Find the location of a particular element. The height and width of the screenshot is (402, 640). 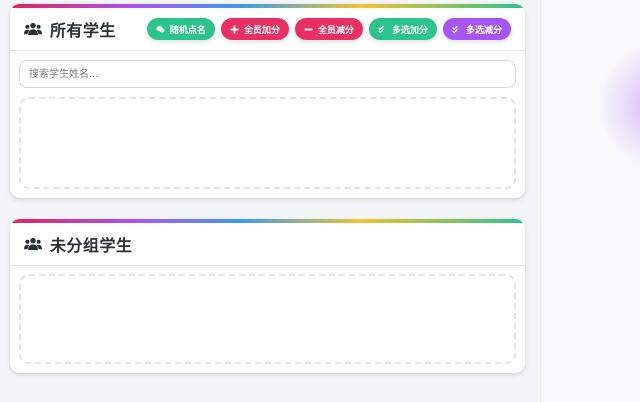

action-buttons: 随机点名 全员加分 全员减分 多选加分 多选减分 is located at coordinates (328, 29).